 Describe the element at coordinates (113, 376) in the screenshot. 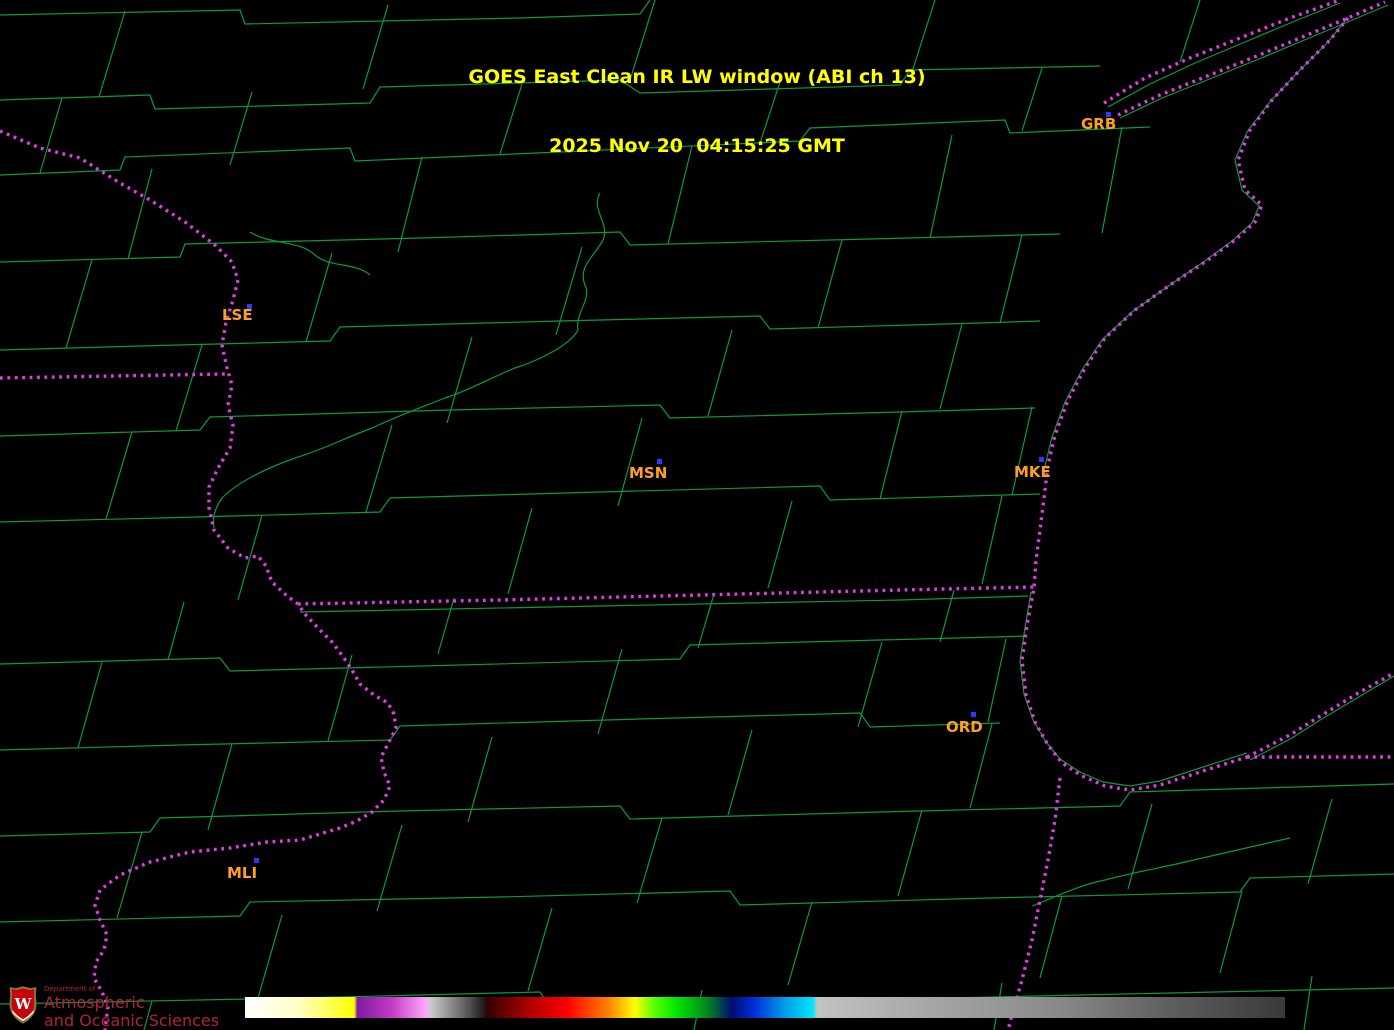

I see `mn-ia-border` at that location.